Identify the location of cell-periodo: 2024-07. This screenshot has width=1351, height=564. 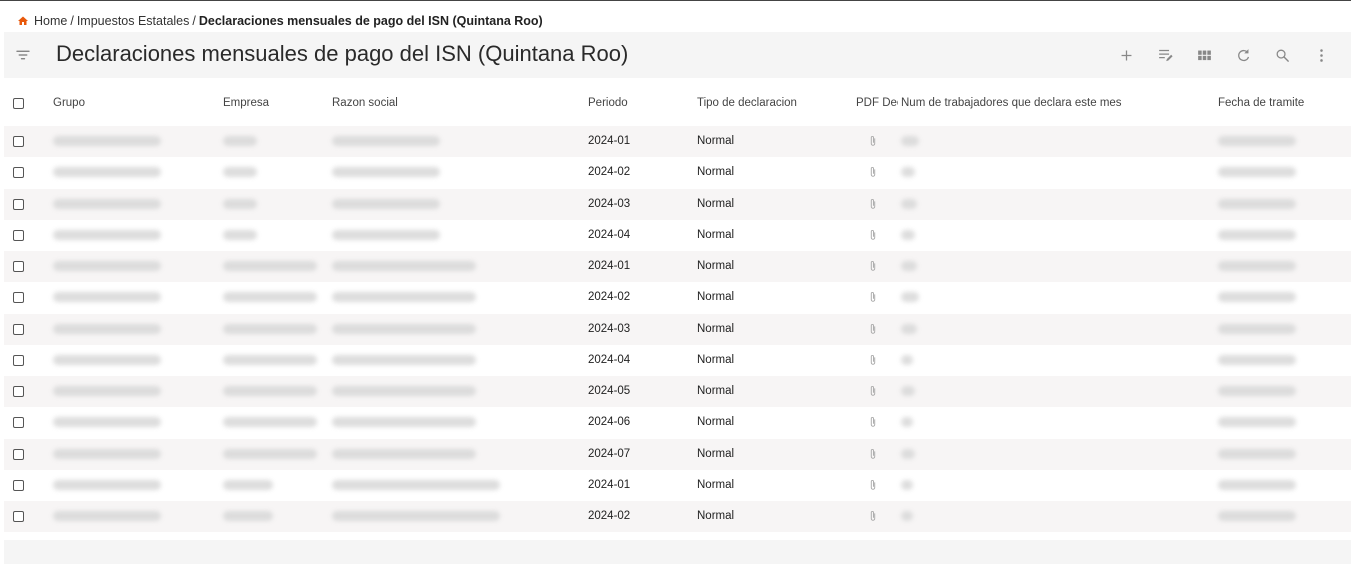
(609, 453).